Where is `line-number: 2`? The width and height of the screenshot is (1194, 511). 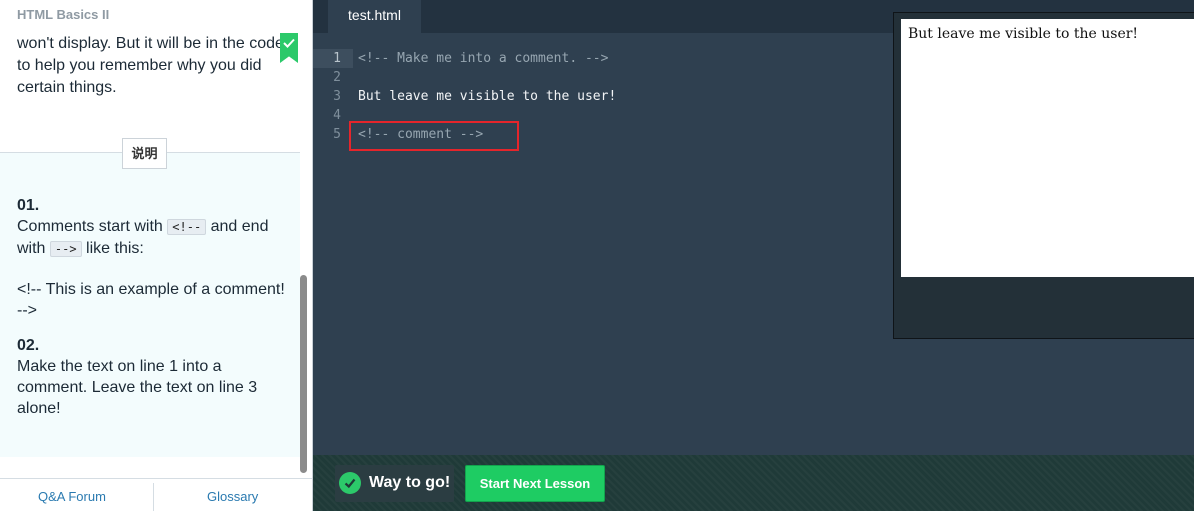
line-number: 2 is located at coordinates (337, 77).